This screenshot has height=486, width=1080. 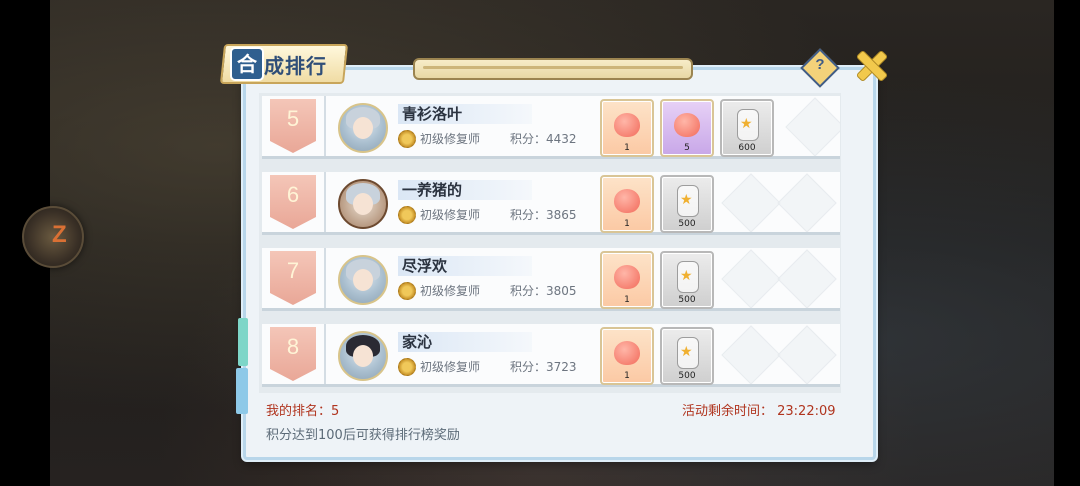 I want to click on rank-badge: 5, so click(x=293, y=126).